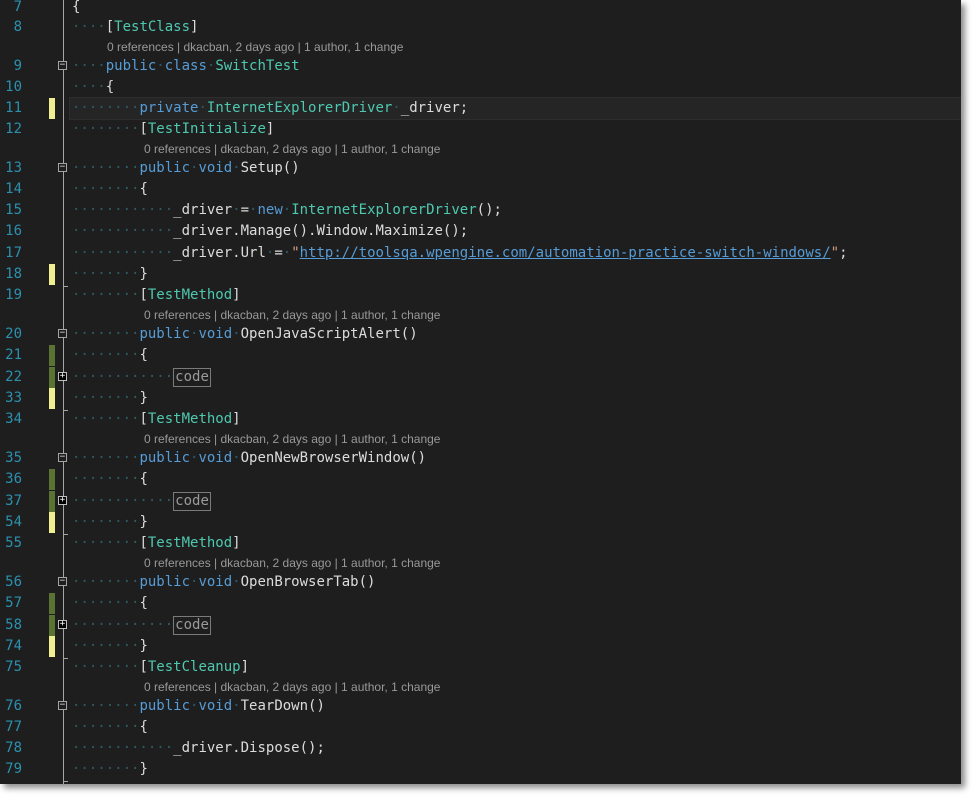 Image resolution: width=976 pixels, height=799 pixels. What do you see at coordinates (480, 748) in the screenshot?
I see `code-line: 78 ············_driver.Dispose();` at bounding box center [480, 748].